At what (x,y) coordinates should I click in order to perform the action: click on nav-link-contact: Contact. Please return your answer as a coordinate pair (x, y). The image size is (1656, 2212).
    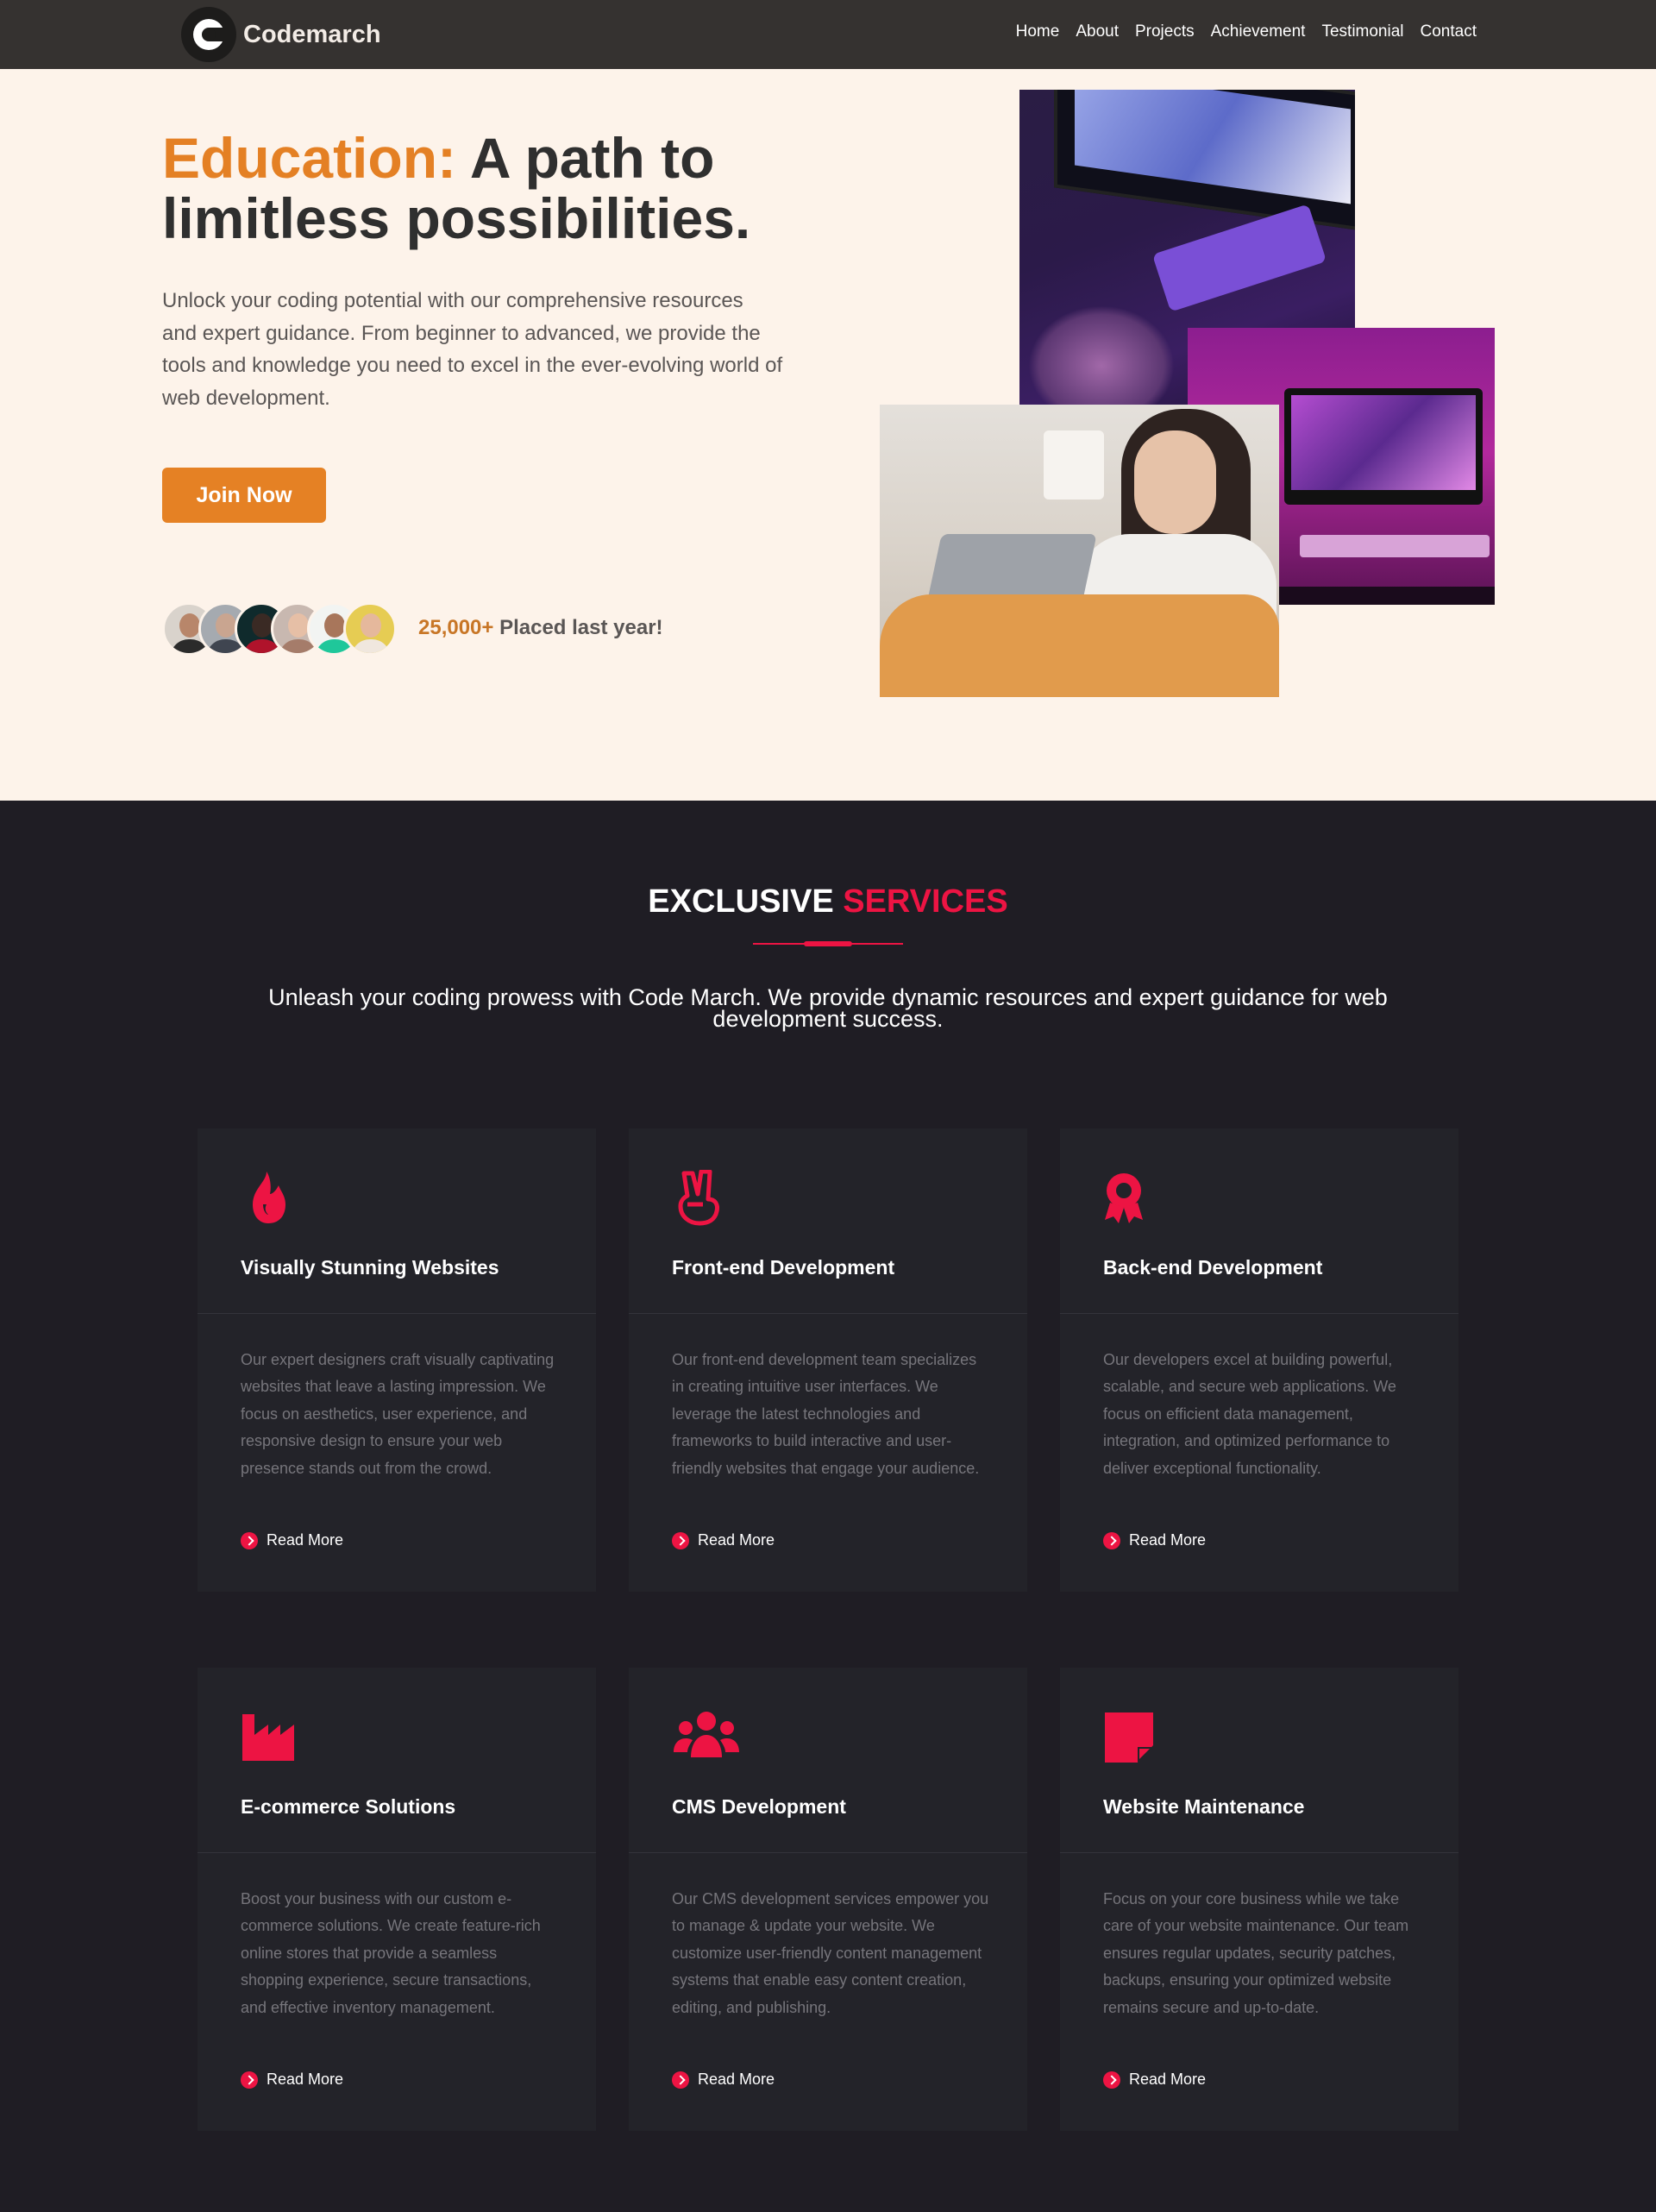
    Looking at the image, I should click on (1449, 32).